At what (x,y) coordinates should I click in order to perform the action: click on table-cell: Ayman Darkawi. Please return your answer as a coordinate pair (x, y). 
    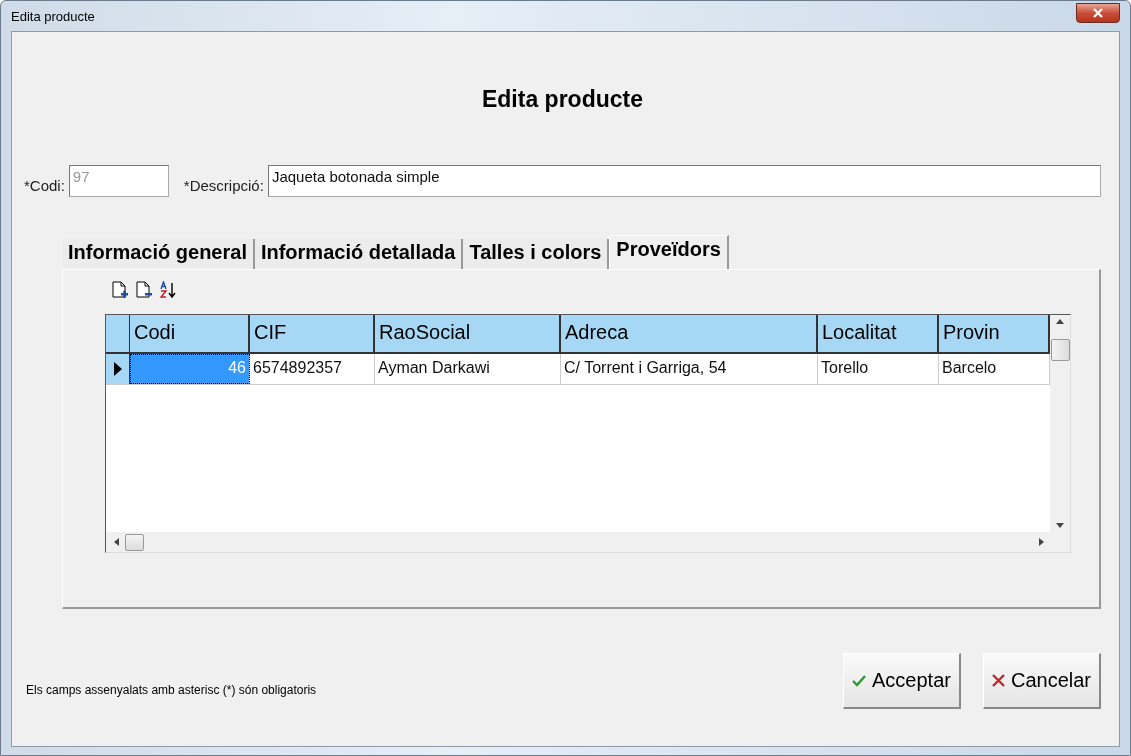
    Looking at the image, I should click on (468, 369).